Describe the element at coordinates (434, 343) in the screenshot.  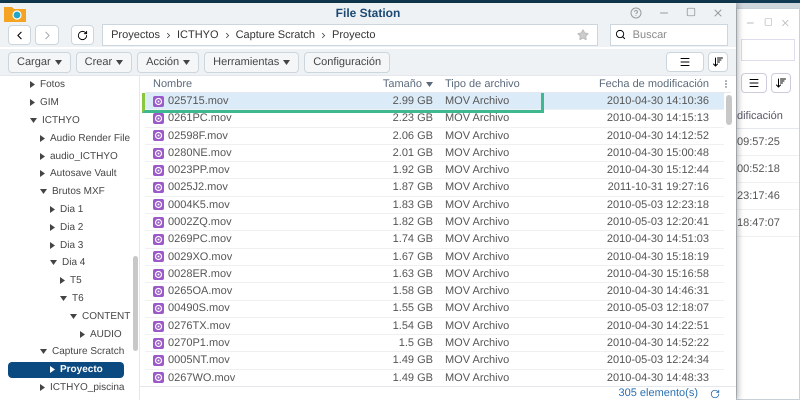
I see `file-row: 0270P1.mov 1.5 GB MOV Archivo 2010-04-30 14:52:22` at that location.